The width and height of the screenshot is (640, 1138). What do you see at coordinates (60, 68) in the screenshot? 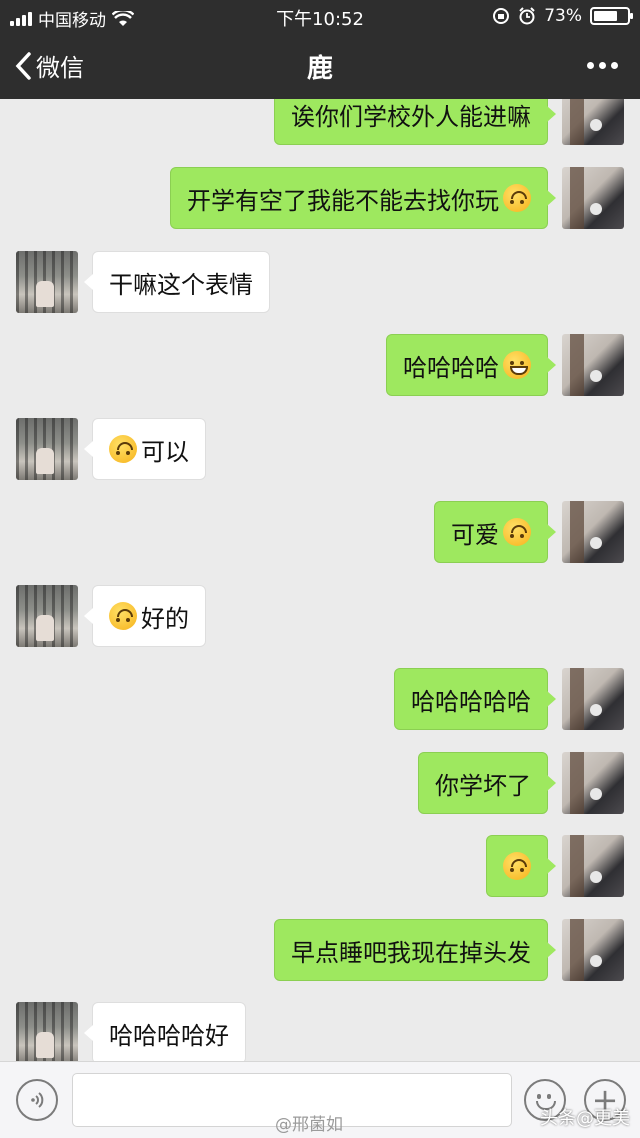
I see `back-label: 微信` at bounding box center [60, 68].